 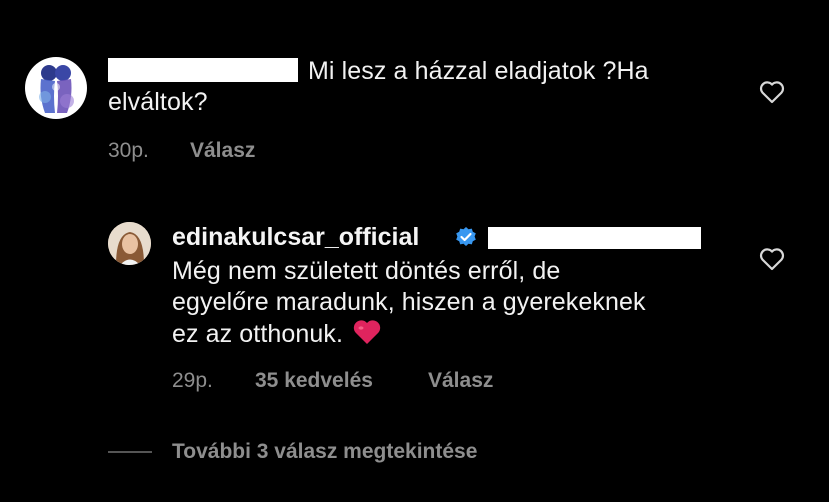 What do you see at coordinates (192, 380) in the screenshot?
I see `reply-time: 29p.` at bounding box center [192, 380].